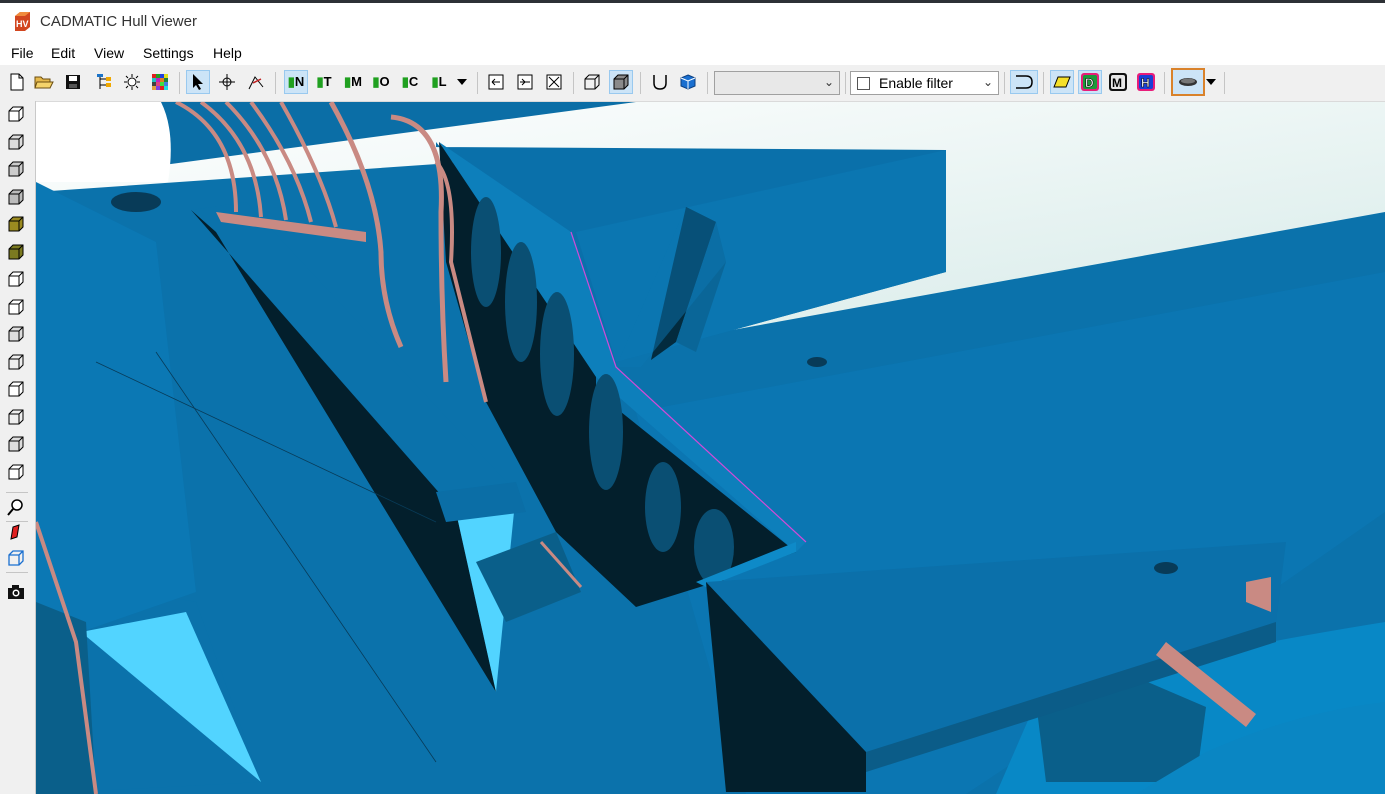  I want to click on menu-view: View, so click(109, 53).